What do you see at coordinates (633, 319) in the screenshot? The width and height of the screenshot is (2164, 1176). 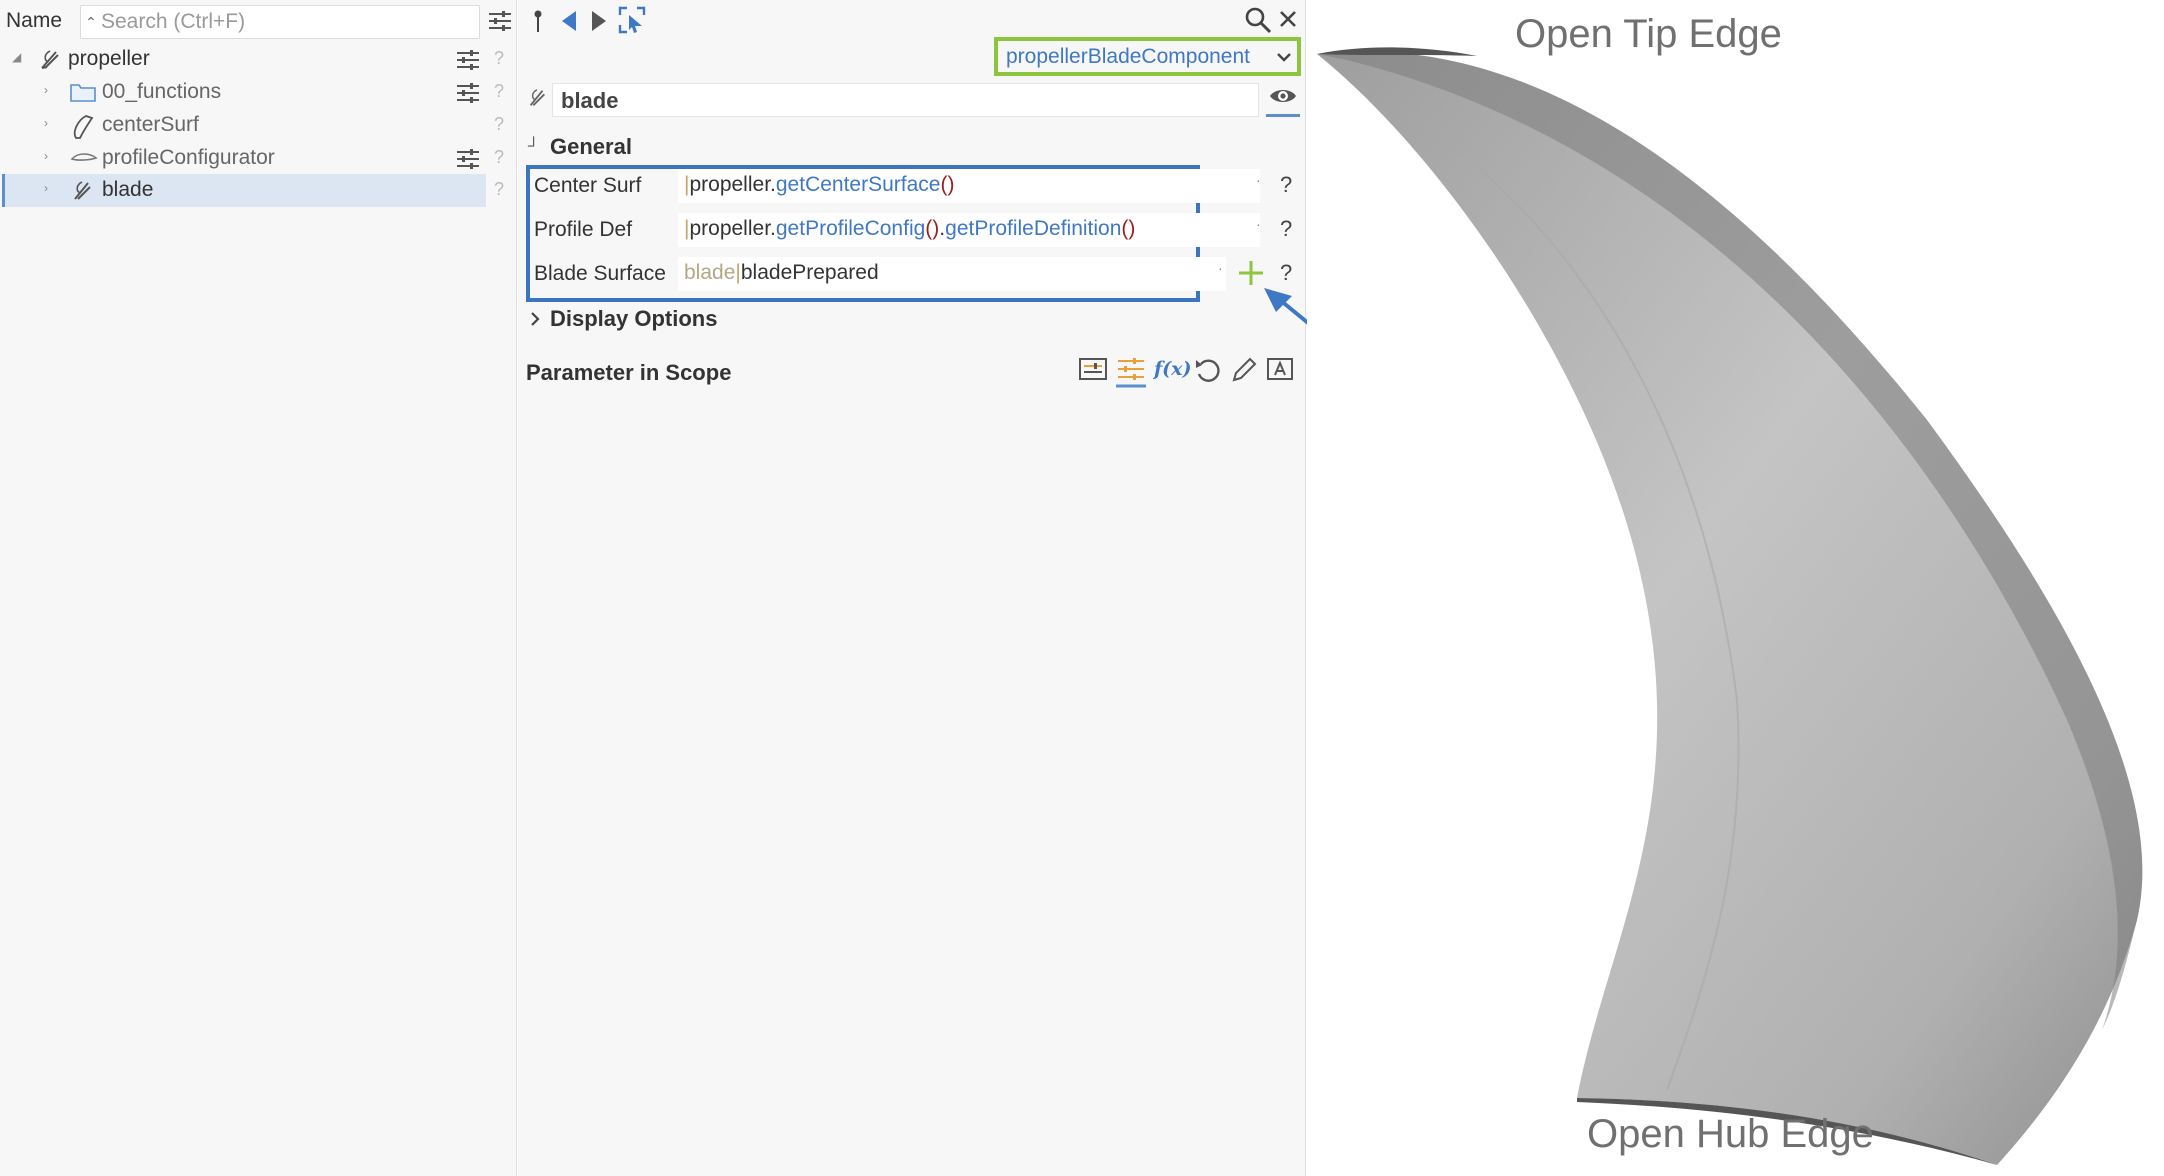 I see `display-options-header: Display Options` at bounding box center [633, 319].